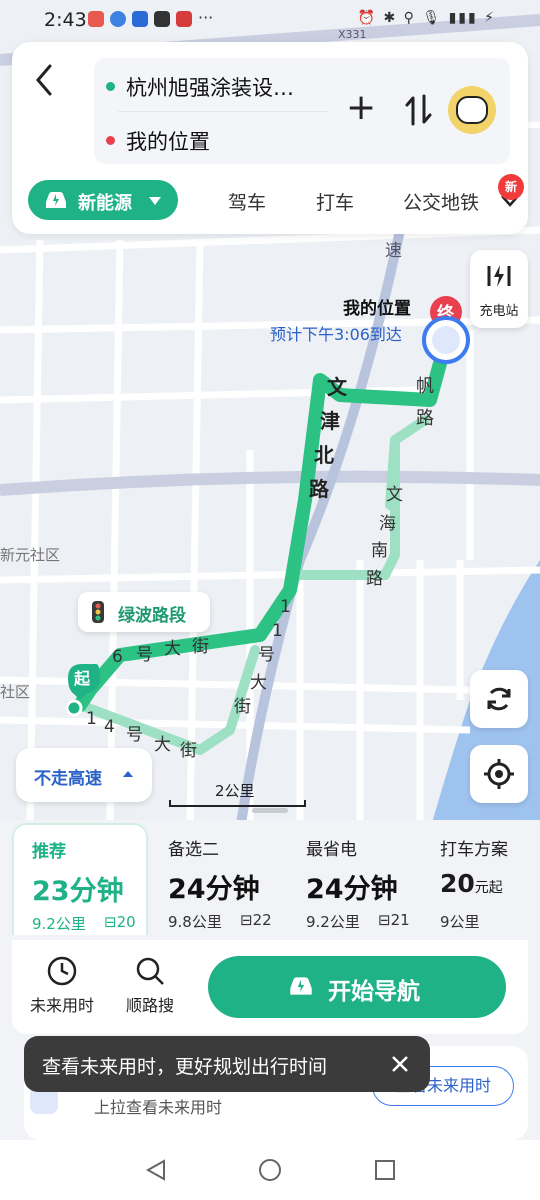  Describe the element at coordinates (156, 1170) in the screenshot. I see `back-nav-icon` at that location.